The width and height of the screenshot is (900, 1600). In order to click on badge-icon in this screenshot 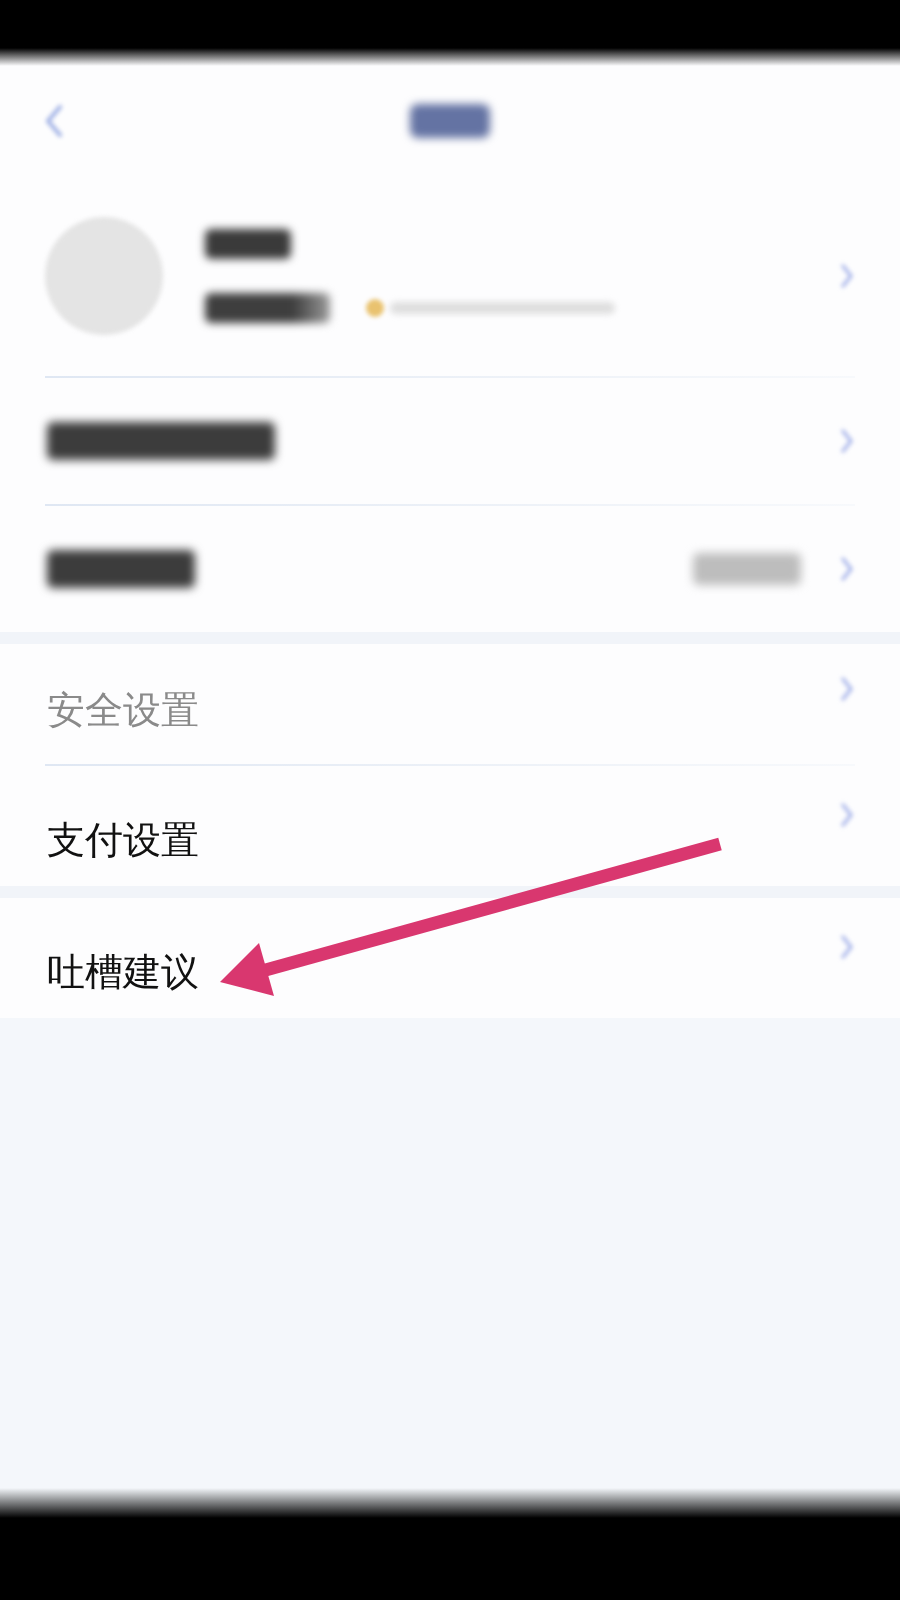, I will do `click(375, 307)`.